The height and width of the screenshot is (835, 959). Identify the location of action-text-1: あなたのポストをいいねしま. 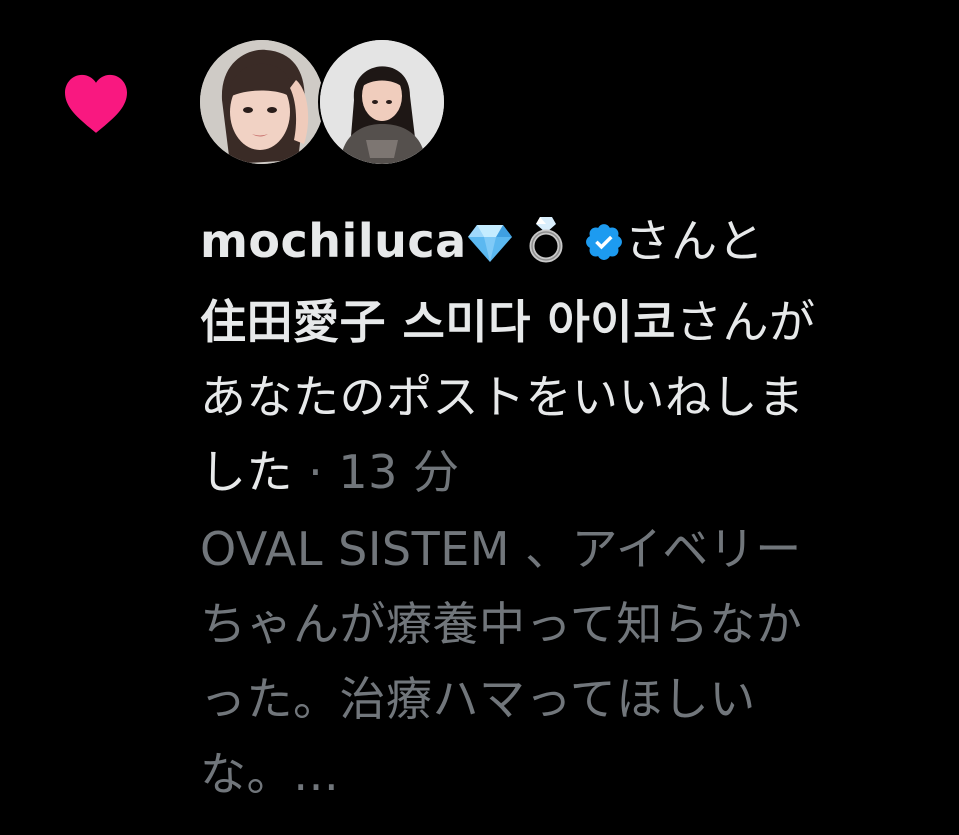
(502, 397).